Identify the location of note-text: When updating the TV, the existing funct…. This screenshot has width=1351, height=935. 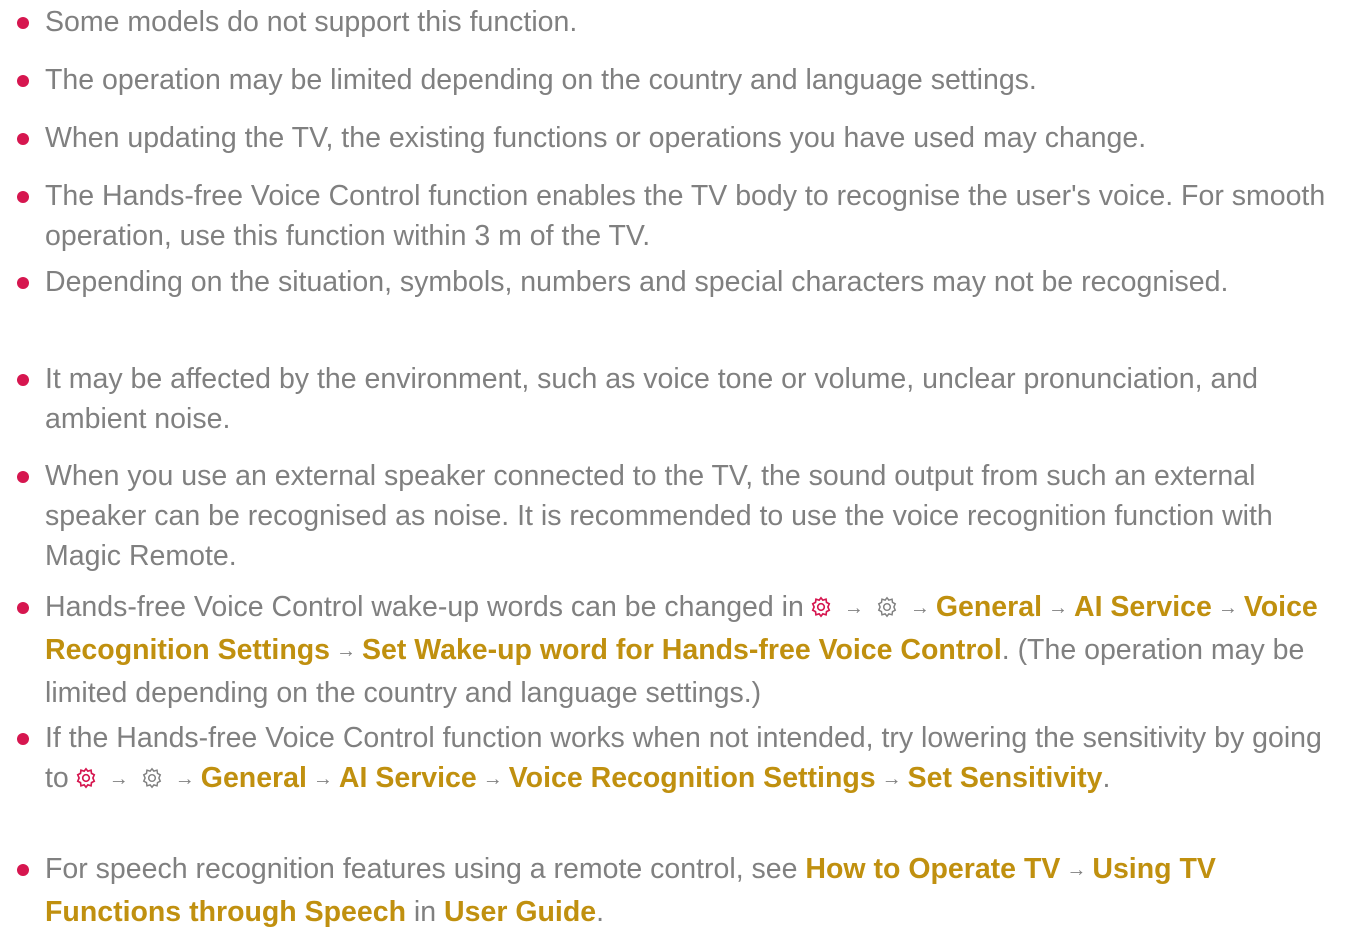
(596, 138).